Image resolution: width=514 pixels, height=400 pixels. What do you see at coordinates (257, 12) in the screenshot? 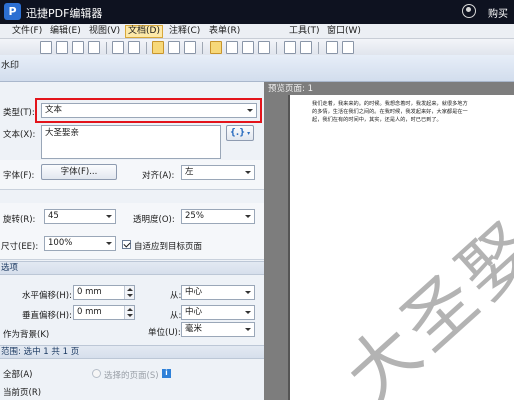
I see `app-titlebar: P 迅捷PDF编辑器 购买` at bounding box center [257, 12].